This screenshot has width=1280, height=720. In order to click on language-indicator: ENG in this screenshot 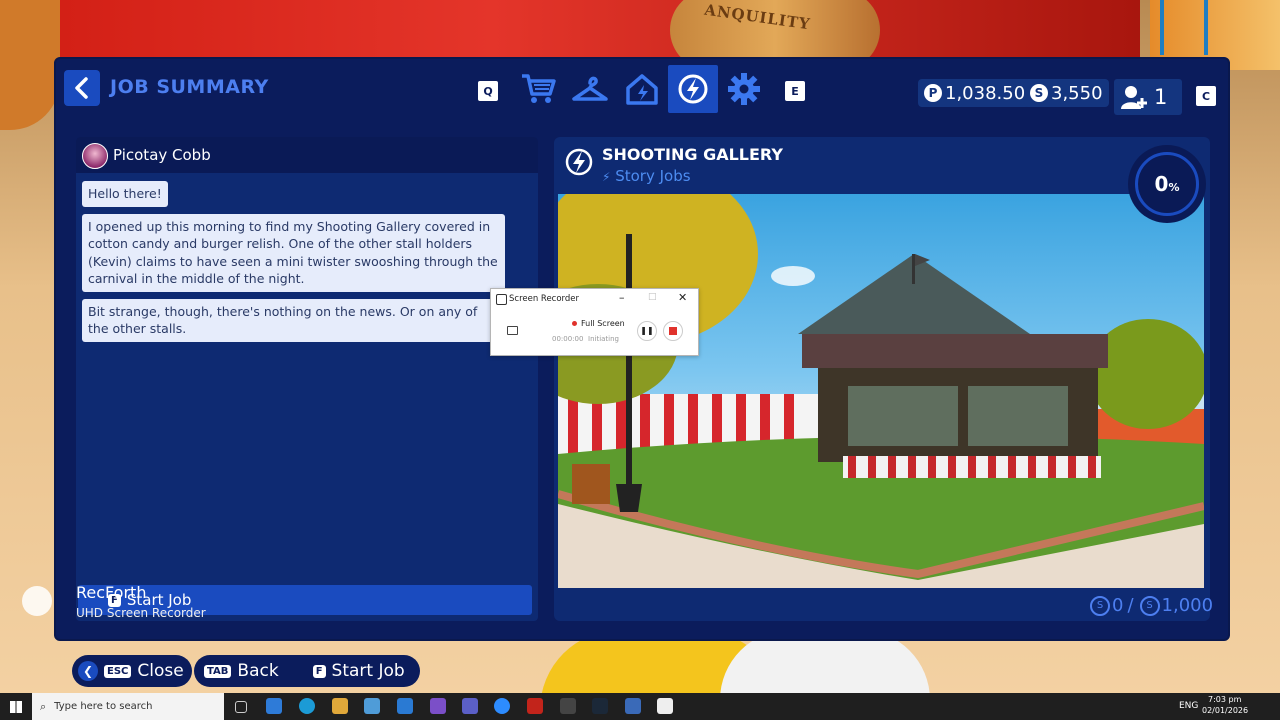, I will do `click(1188, 706)`.